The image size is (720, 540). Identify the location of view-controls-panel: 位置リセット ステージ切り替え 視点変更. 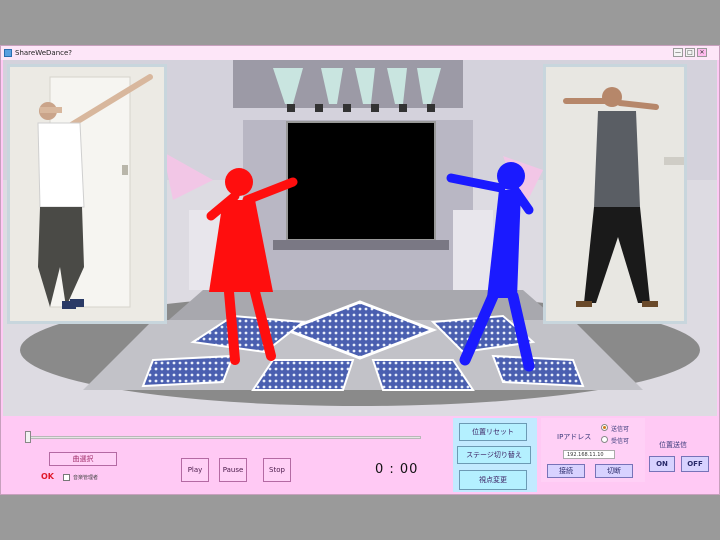
(495, 455).